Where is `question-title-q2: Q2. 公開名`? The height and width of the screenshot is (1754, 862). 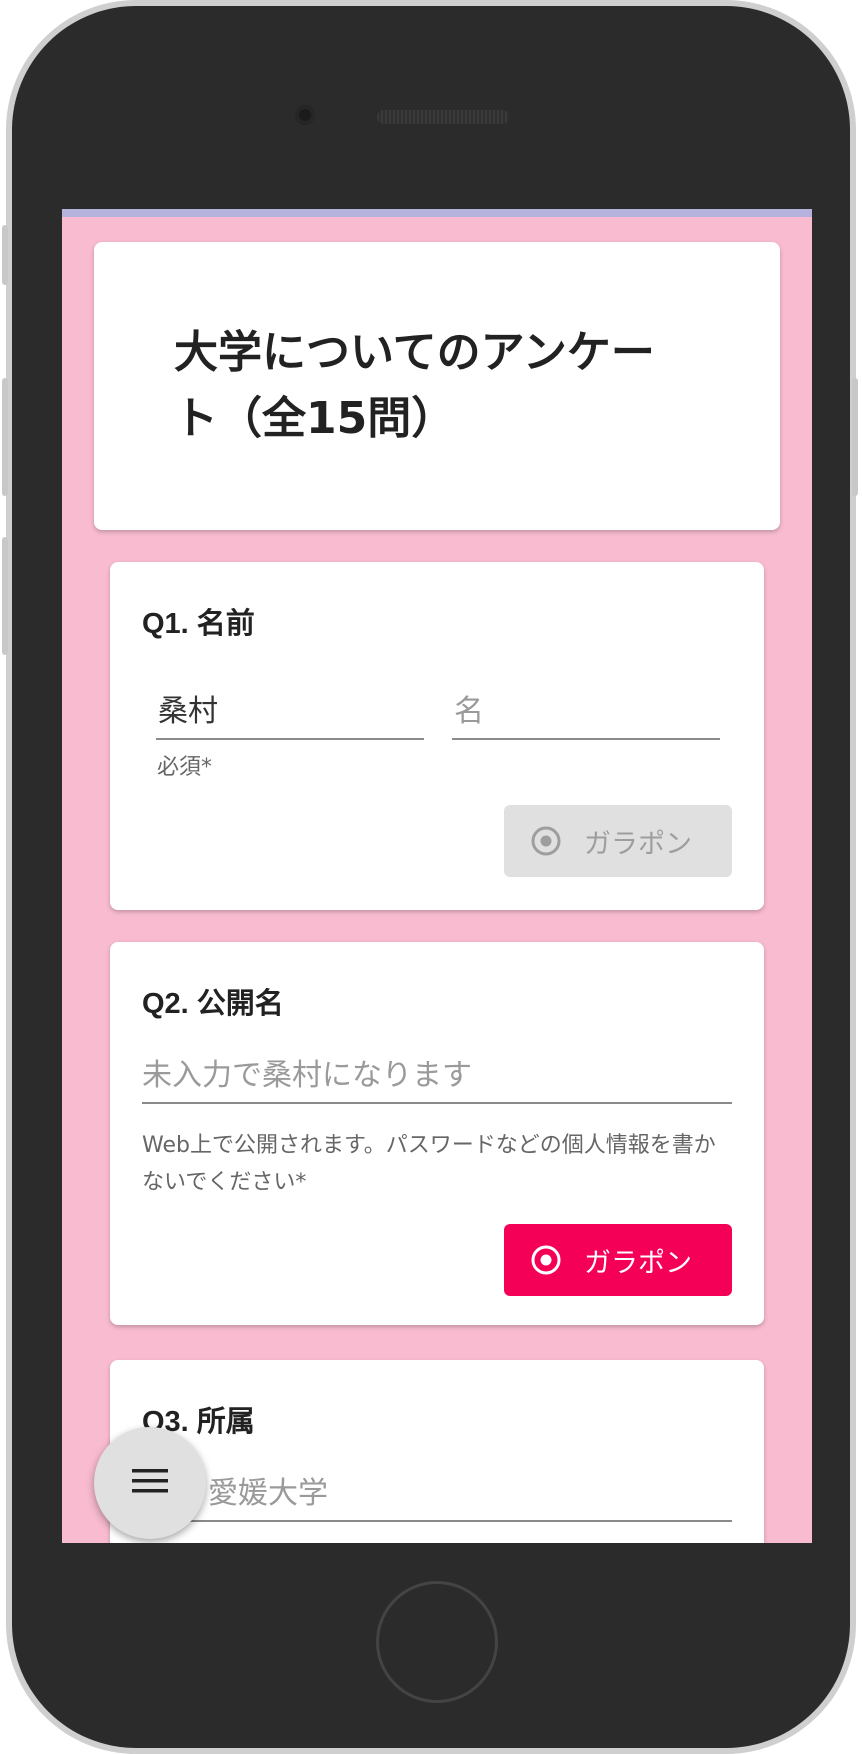 question-title-q2: Q2. 公開名 is located at coordinates (213, 1004).